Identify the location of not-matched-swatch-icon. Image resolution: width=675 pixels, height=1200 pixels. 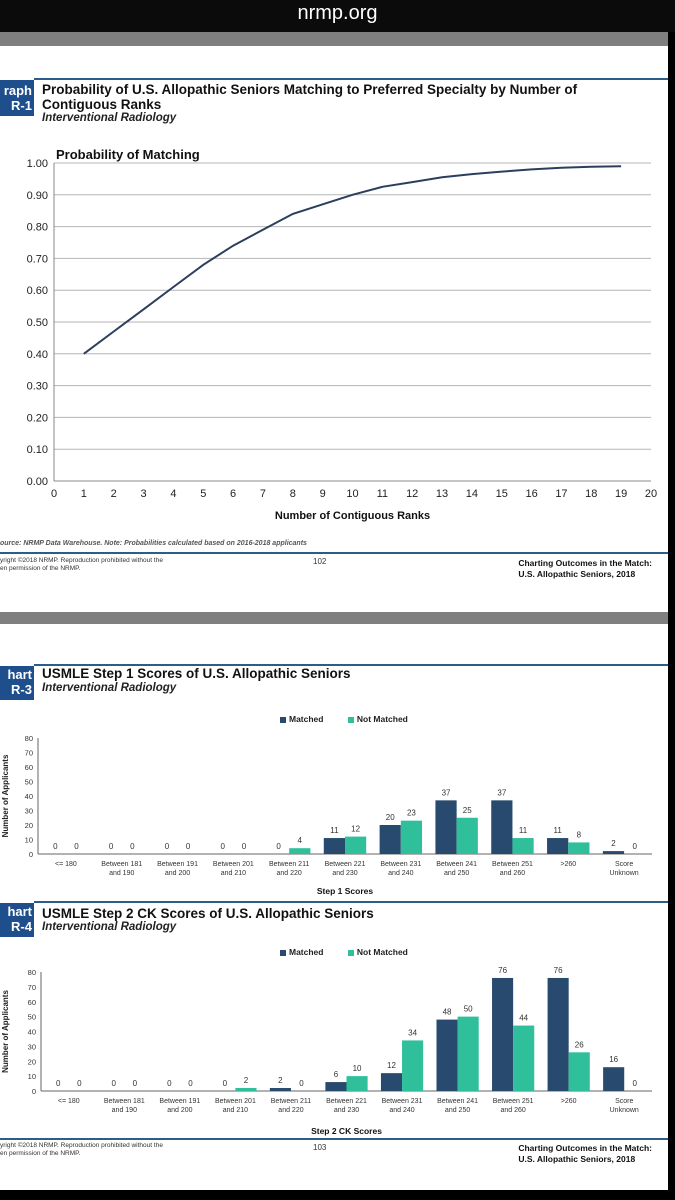
(350, 952).